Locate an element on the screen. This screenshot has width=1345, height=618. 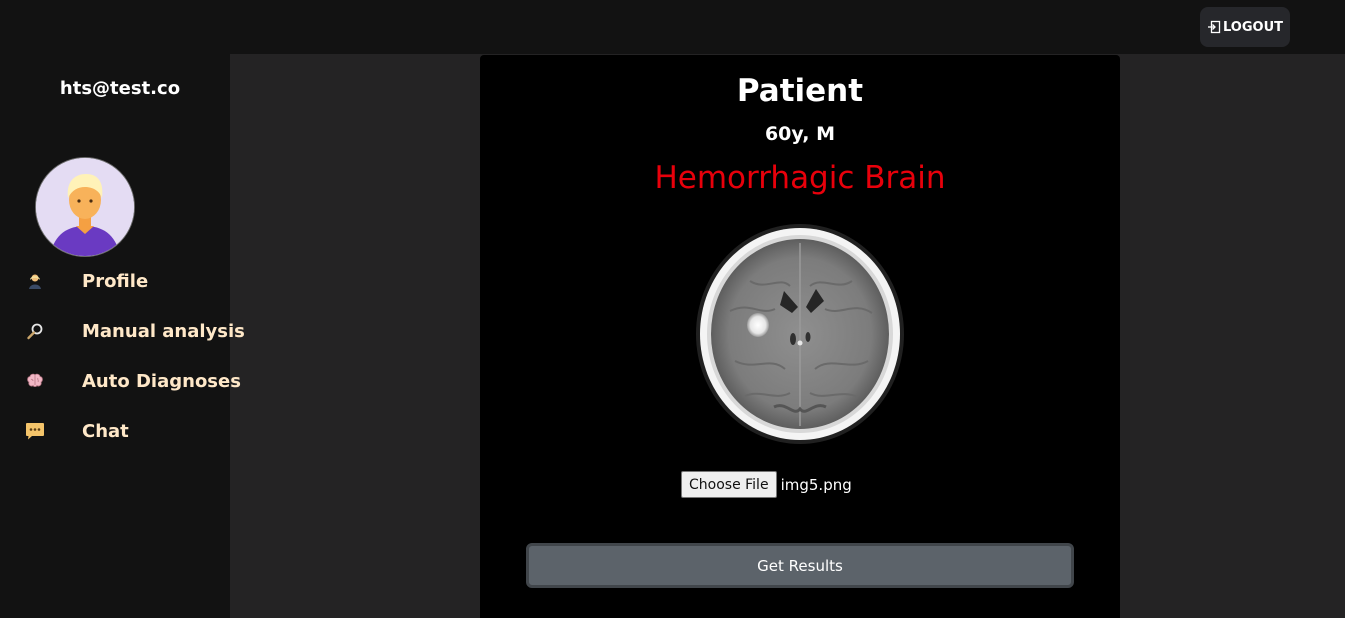
sidebar-item-chat: Chat is located at coordinates (115, 431).